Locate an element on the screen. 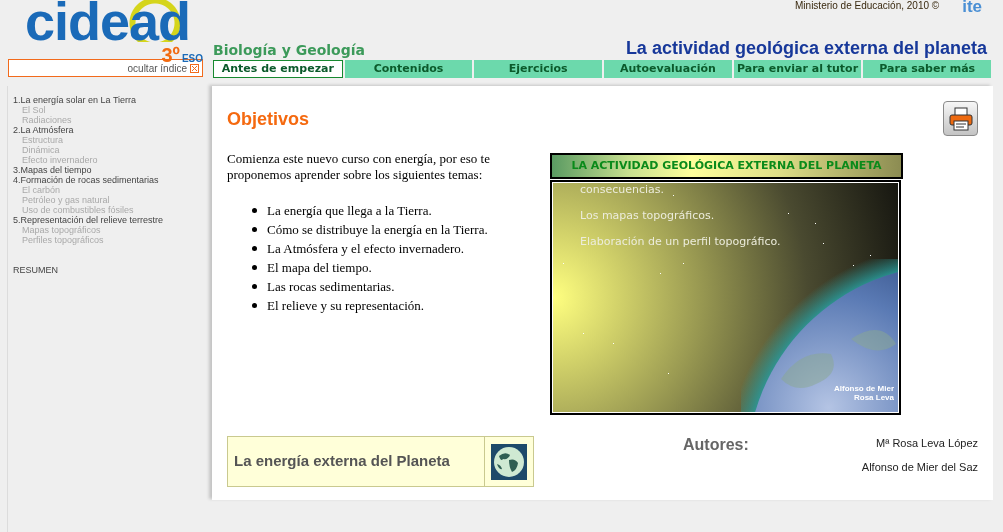 The width and height of the screenshot is (1003, 532). printer-icon is located at coordinates (960, 118).